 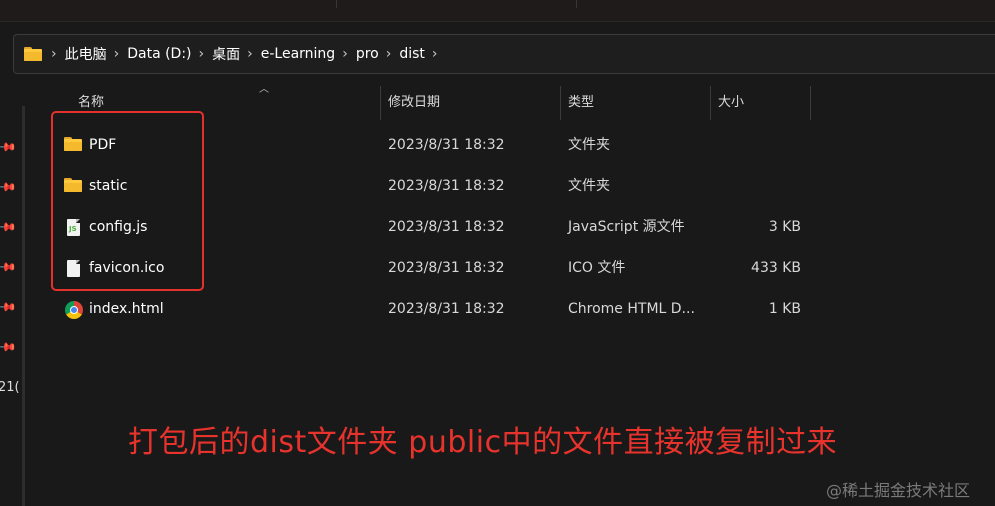 I want to click on window-top-strip, so click(x=497, y=11).